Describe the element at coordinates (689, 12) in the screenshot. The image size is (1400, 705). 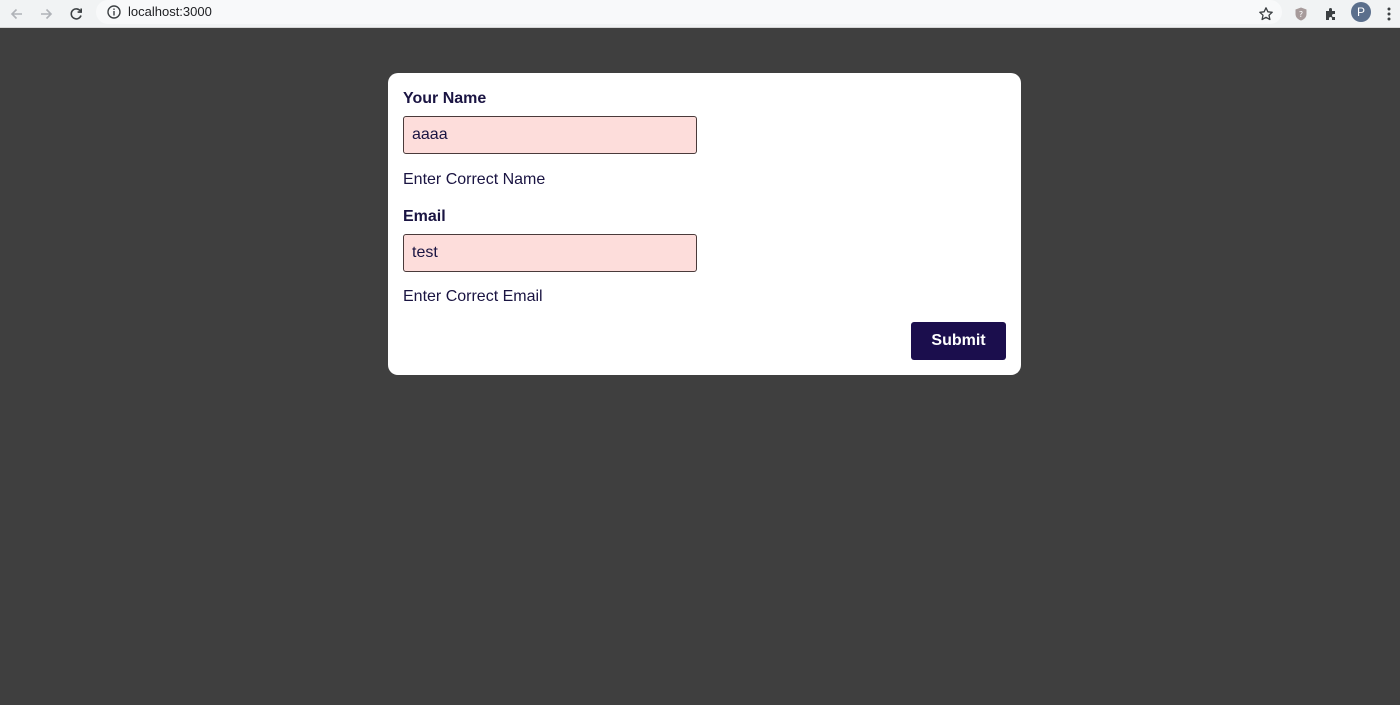
I see `address-bar: localhost:3000` at that location.